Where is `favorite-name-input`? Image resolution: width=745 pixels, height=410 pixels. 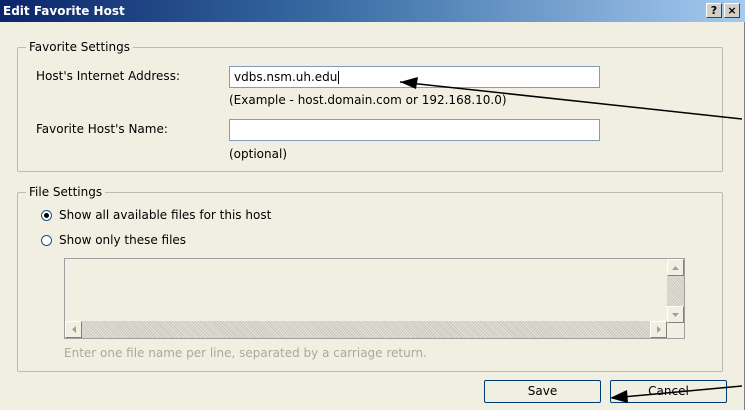
favorite-name-input is located at coordinates (414, 130).